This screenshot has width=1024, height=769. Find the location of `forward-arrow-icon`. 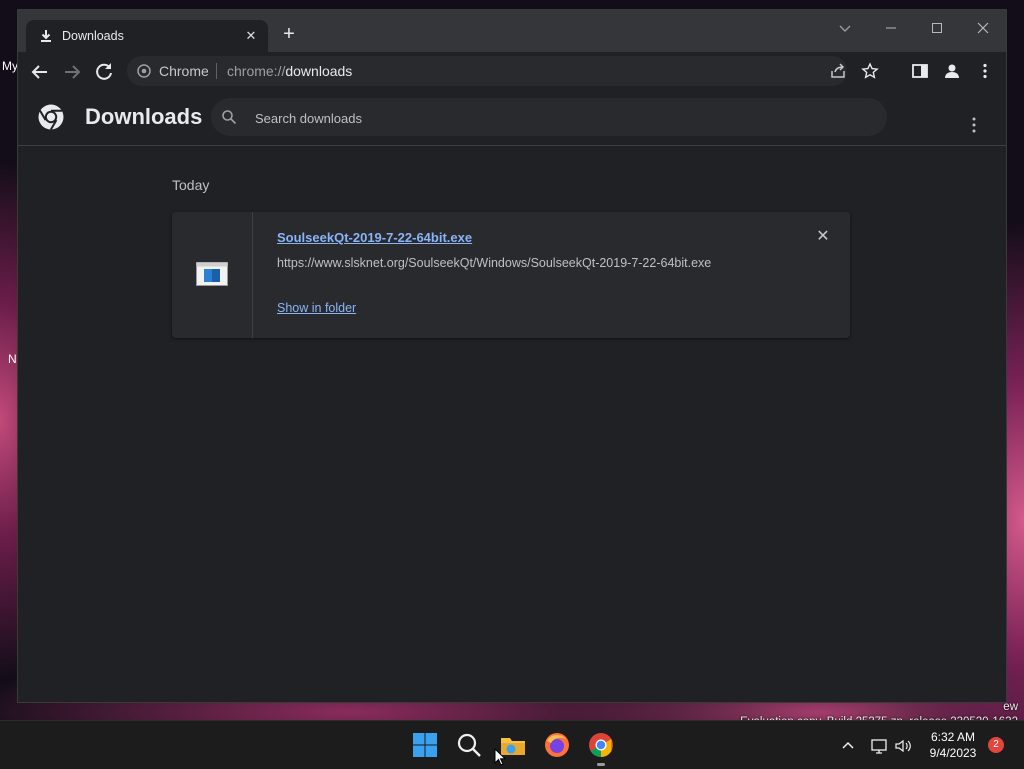

forward-arrow-icon is located at coordinates (72, 72).